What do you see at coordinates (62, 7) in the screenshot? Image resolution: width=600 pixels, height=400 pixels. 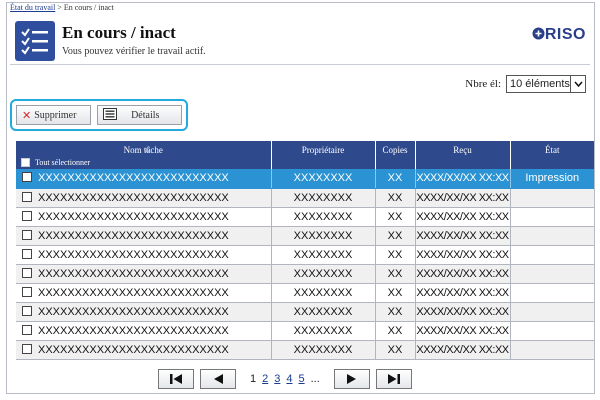 I see `breadcrumb: État du travail > En cours / inact` at bounding box center [62, 7].